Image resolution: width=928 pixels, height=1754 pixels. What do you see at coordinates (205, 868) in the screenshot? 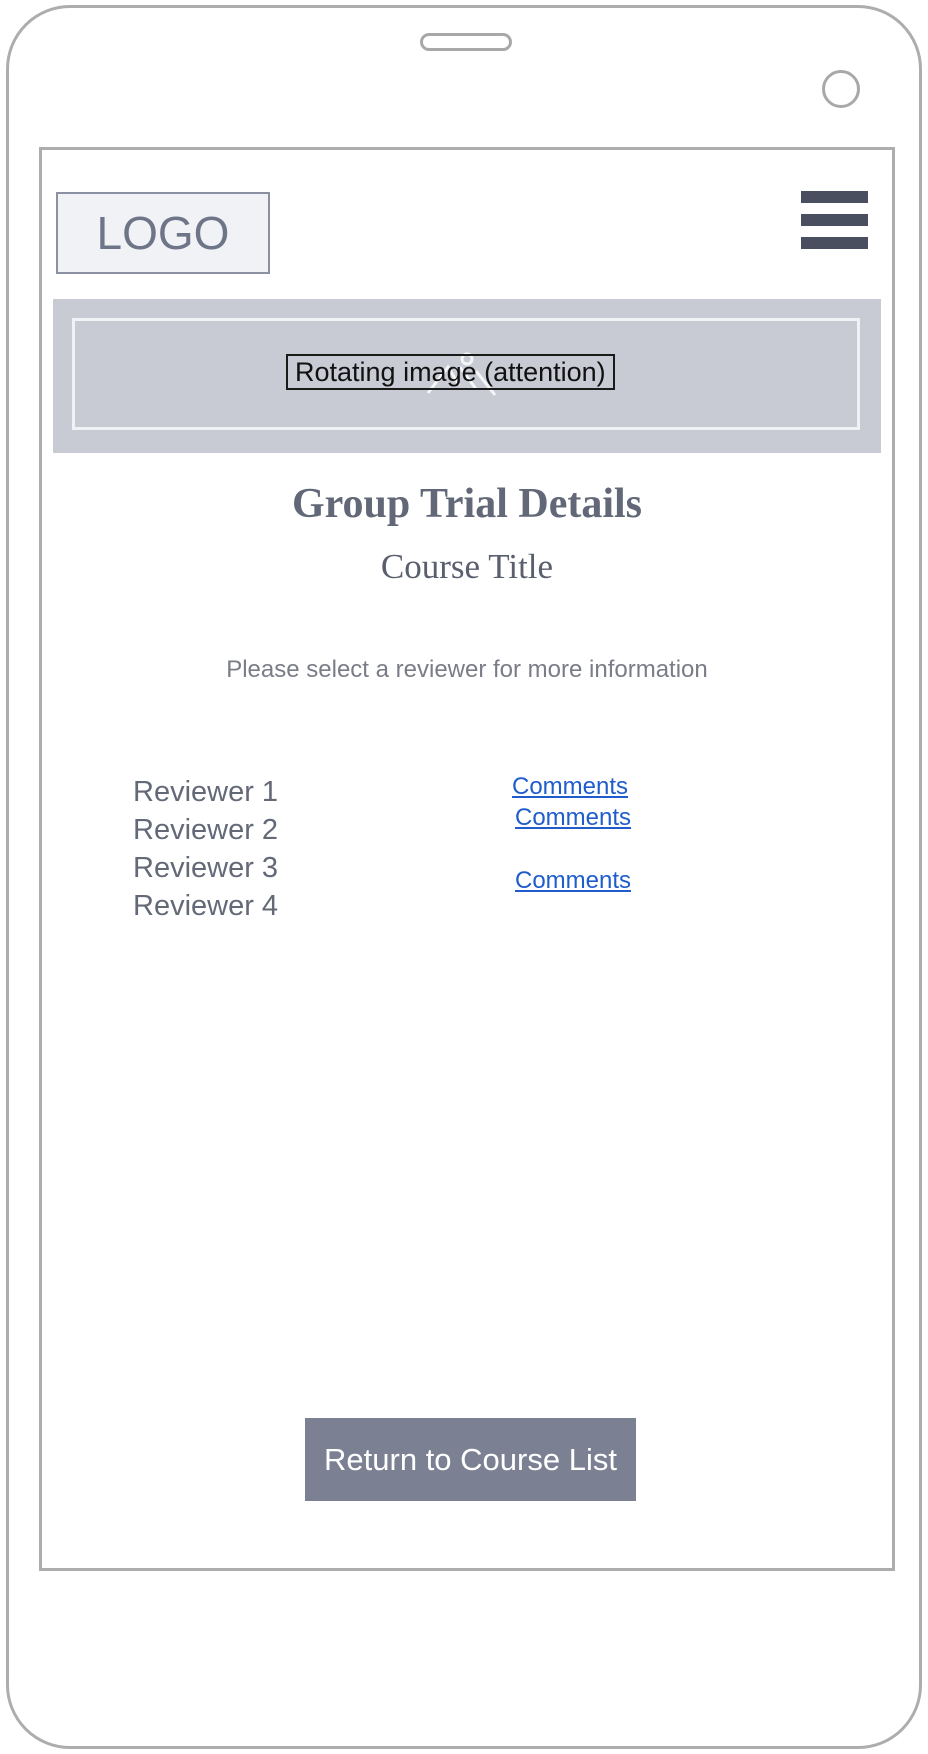
I see `reviewer-item-3: Reviewer 3` at bounding box center [205, 868].